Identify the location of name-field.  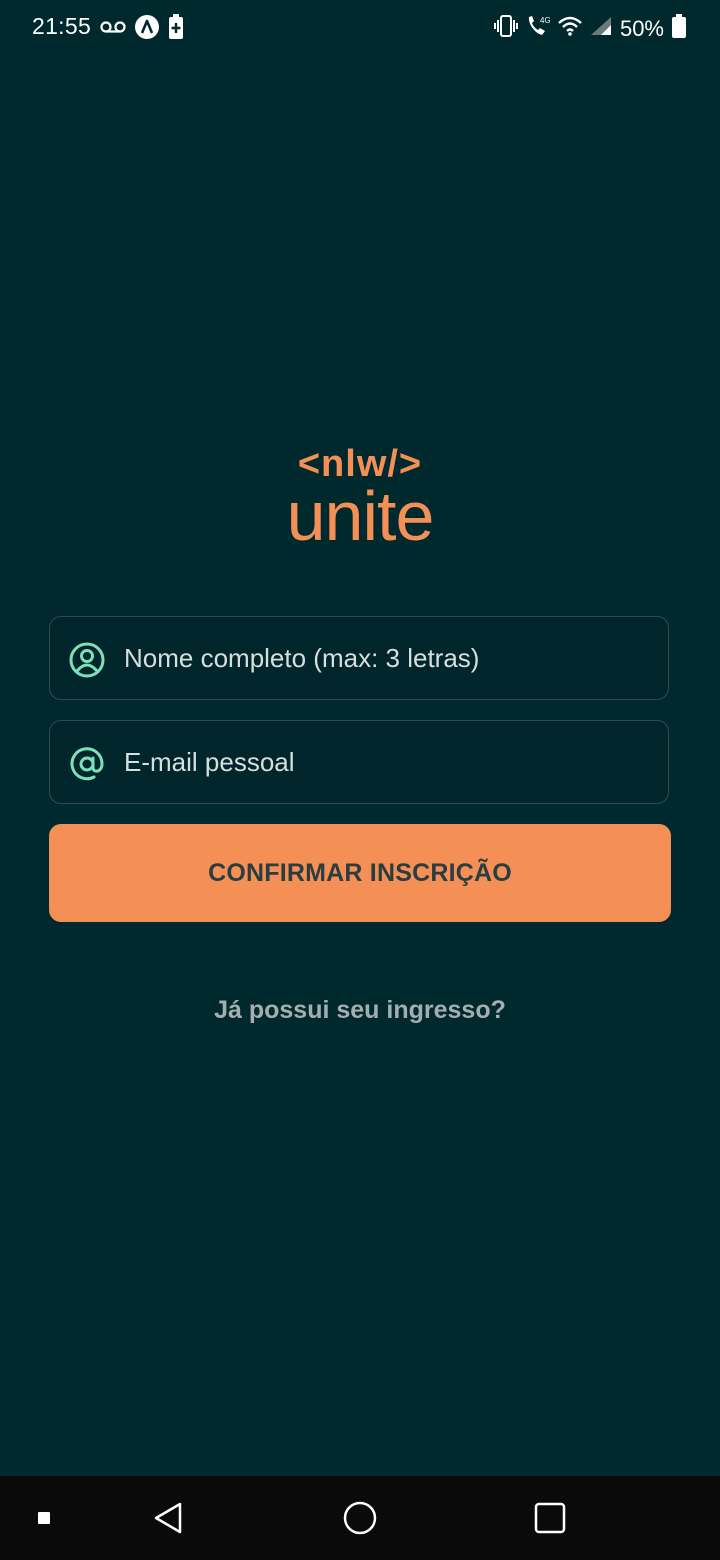
(359, 658).